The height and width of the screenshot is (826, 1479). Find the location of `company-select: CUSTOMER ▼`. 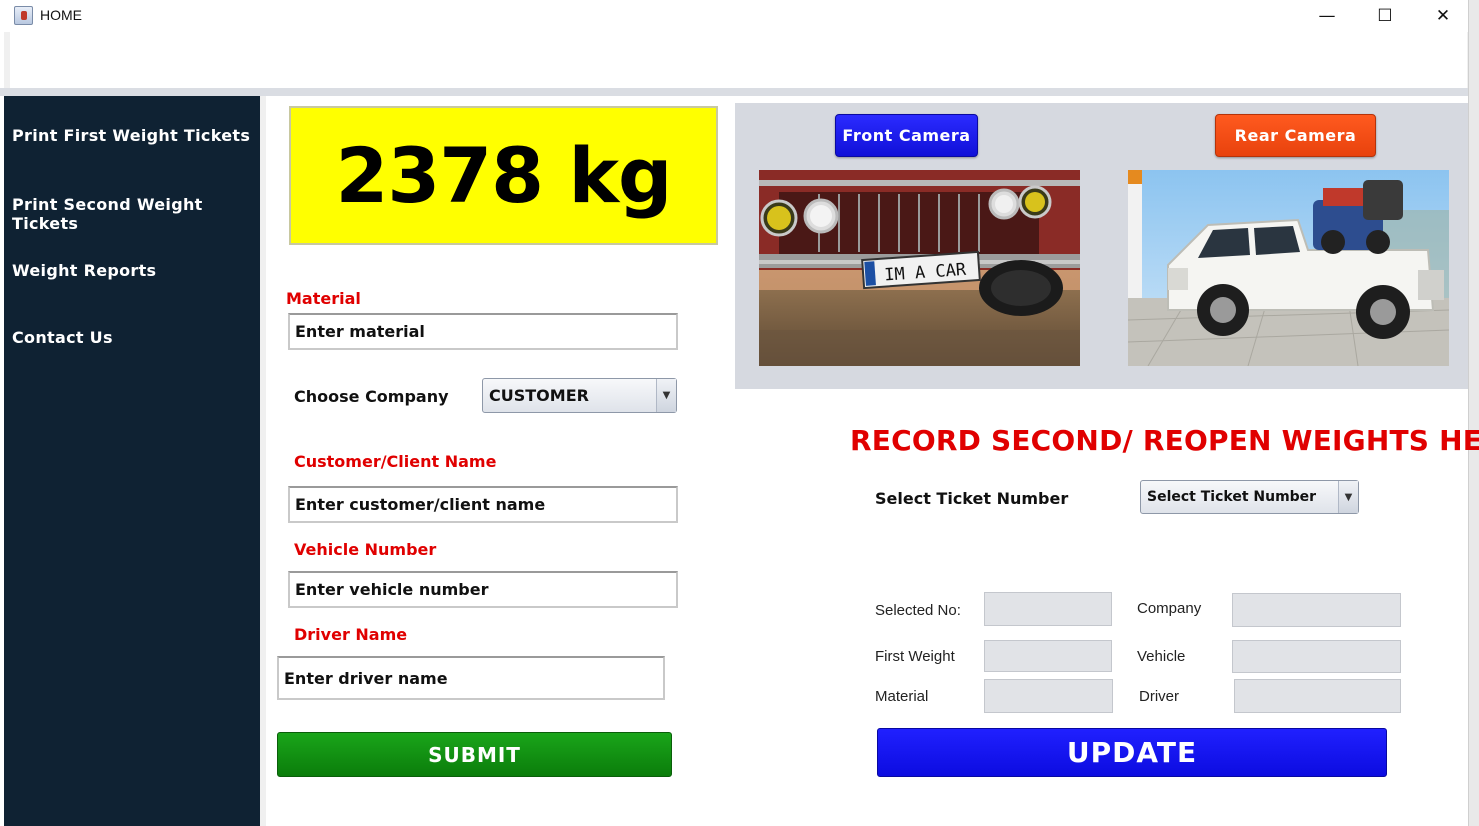

company-select: CUSTOMER ▼ is located at coordinates (579, 395).